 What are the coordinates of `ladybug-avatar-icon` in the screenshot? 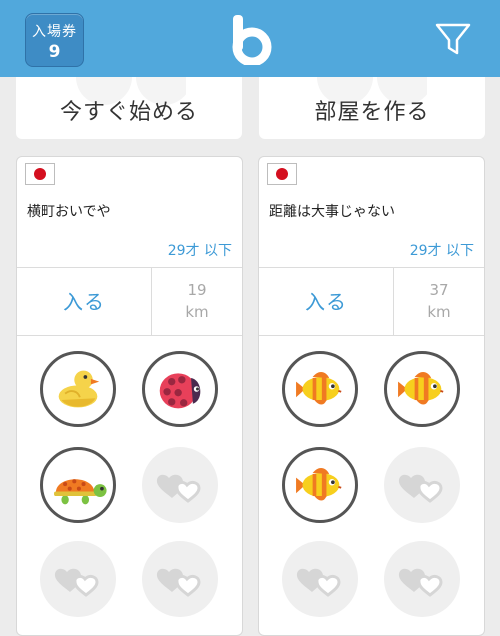 It's located at (180, 389).